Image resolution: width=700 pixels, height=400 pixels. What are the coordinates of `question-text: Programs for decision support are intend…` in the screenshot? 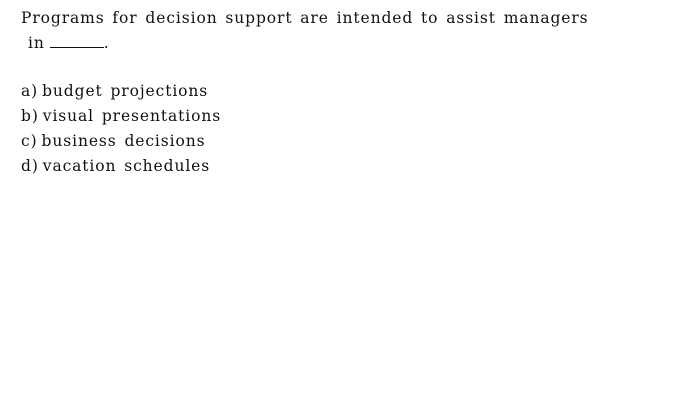 It's located at (351, 31).